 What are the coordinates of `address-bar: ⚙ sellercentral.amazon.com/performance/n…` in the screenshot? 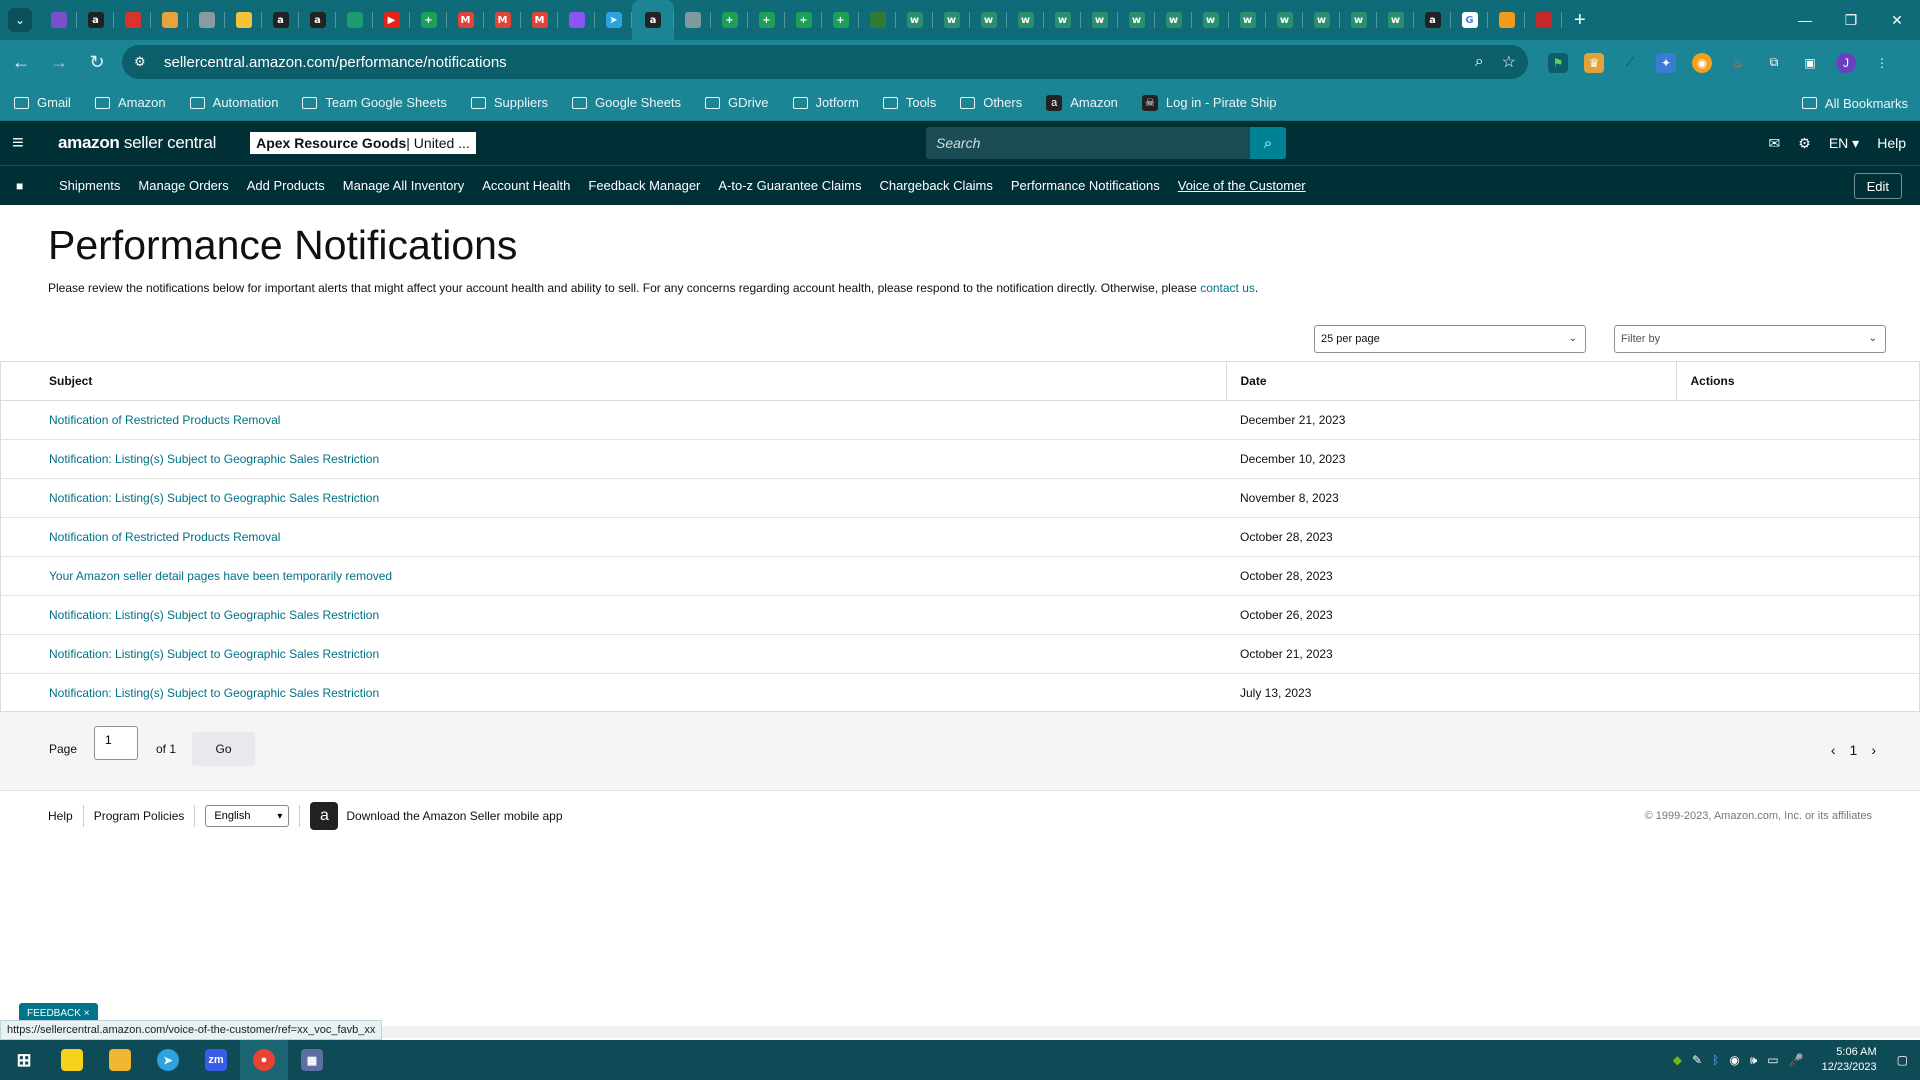 It's located at (825, 62).